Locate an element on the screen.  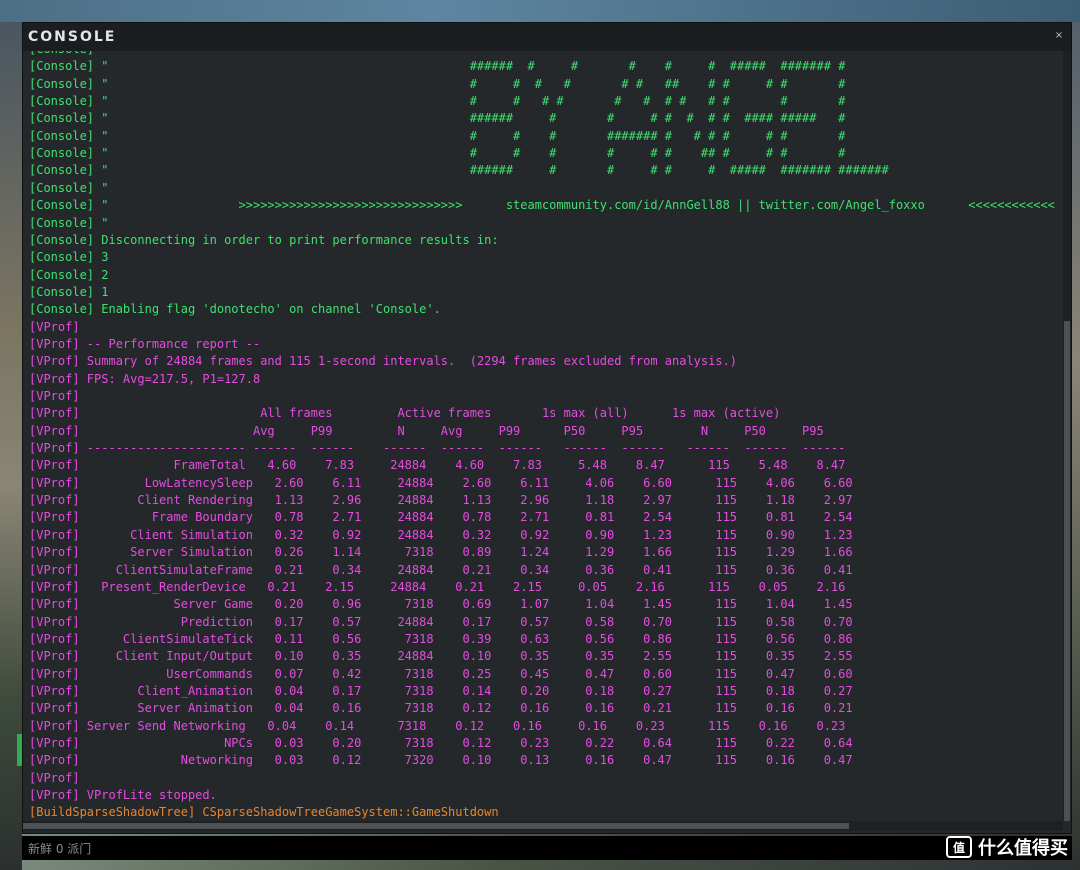
log-line: [VProf] -- Performance report -- is located at coordinates (145, 343).